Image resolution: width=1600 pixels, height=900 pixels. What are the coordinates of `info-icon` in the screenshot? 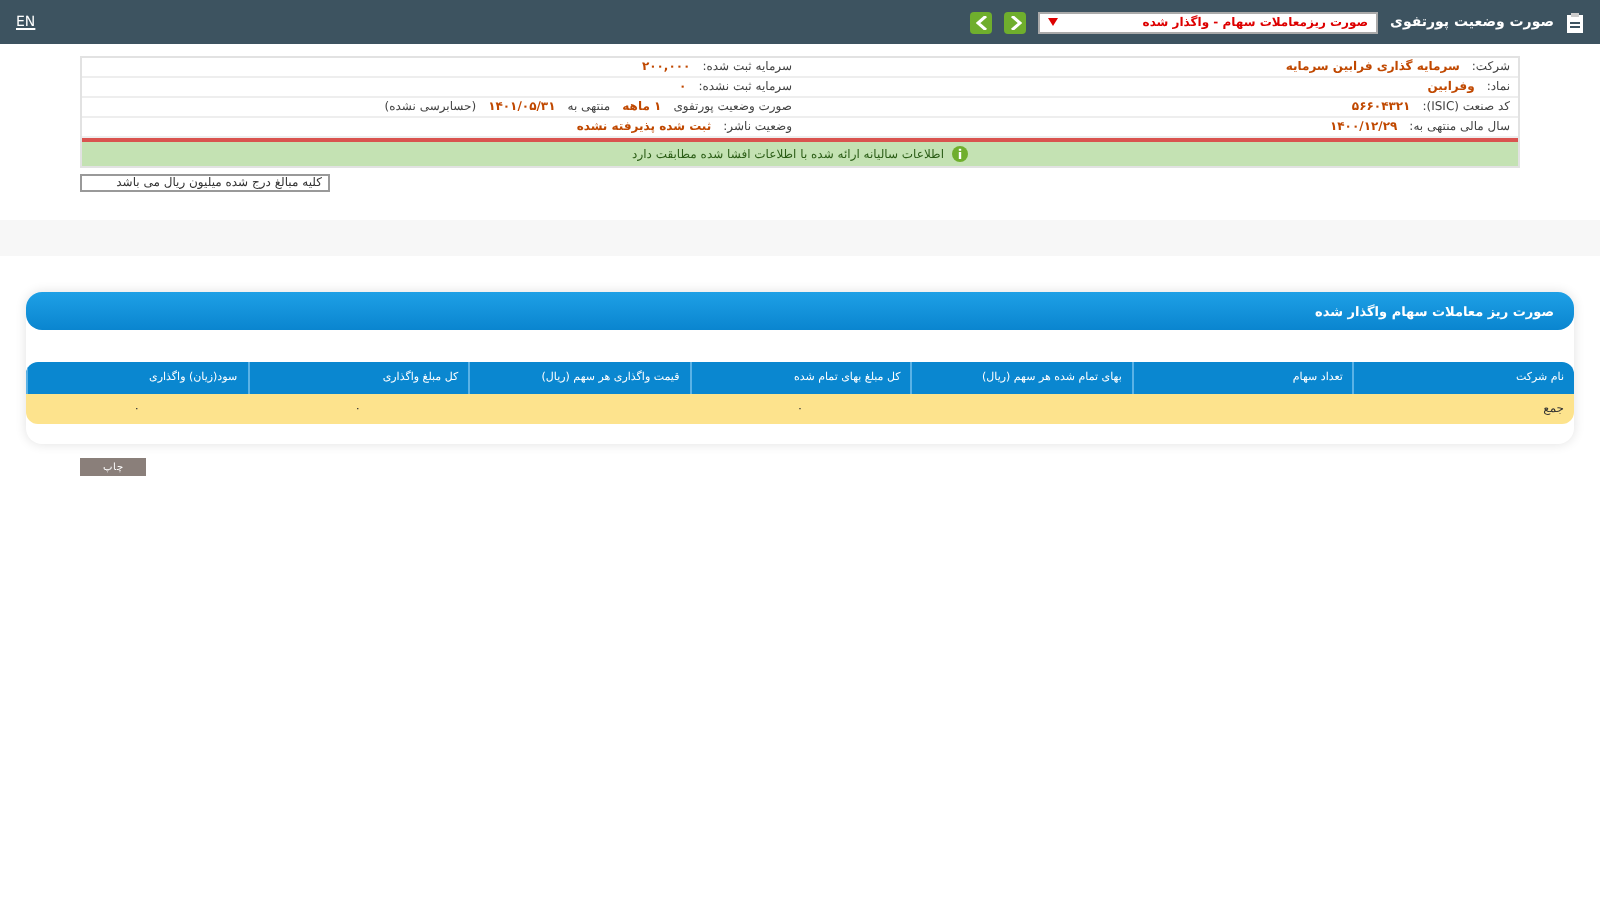 It's located at (960, 154).